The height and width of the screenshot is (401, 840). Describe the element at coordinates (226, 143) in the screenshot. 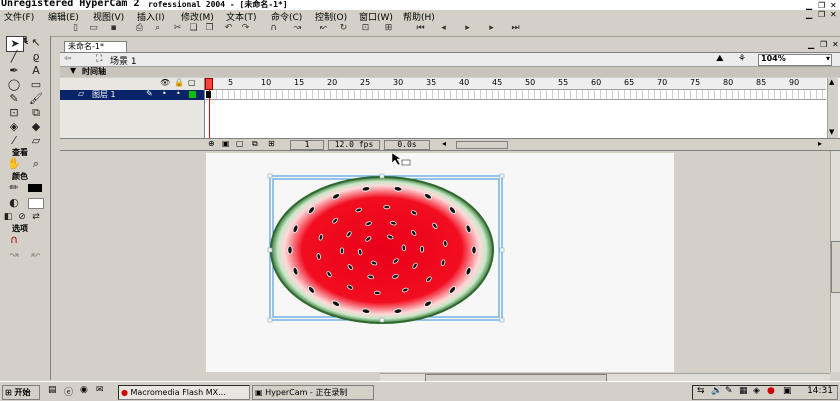

I see `onion-skin-icon: ▣` at that location.